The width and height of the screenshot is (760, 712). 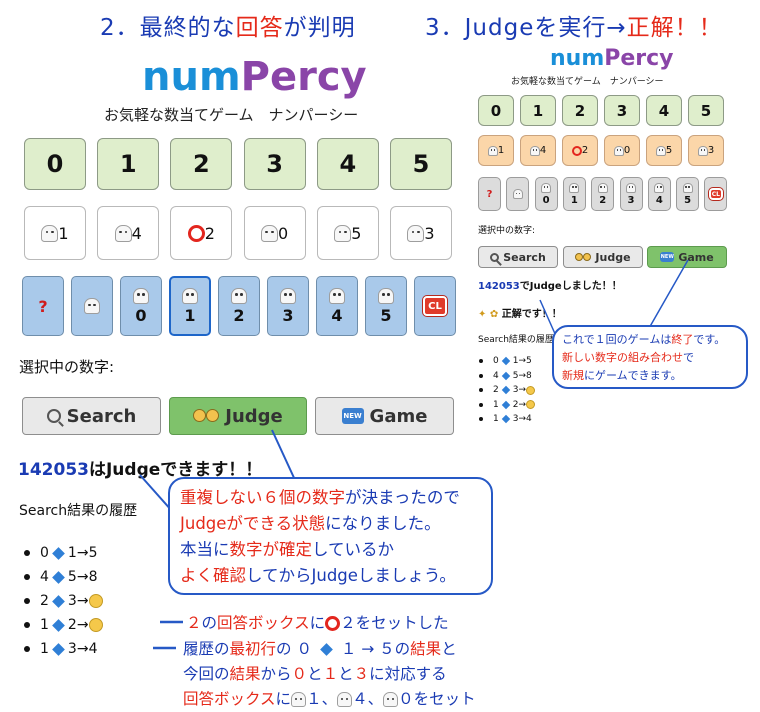 I want to click on history-a: 4, so click(x=44, y=577).